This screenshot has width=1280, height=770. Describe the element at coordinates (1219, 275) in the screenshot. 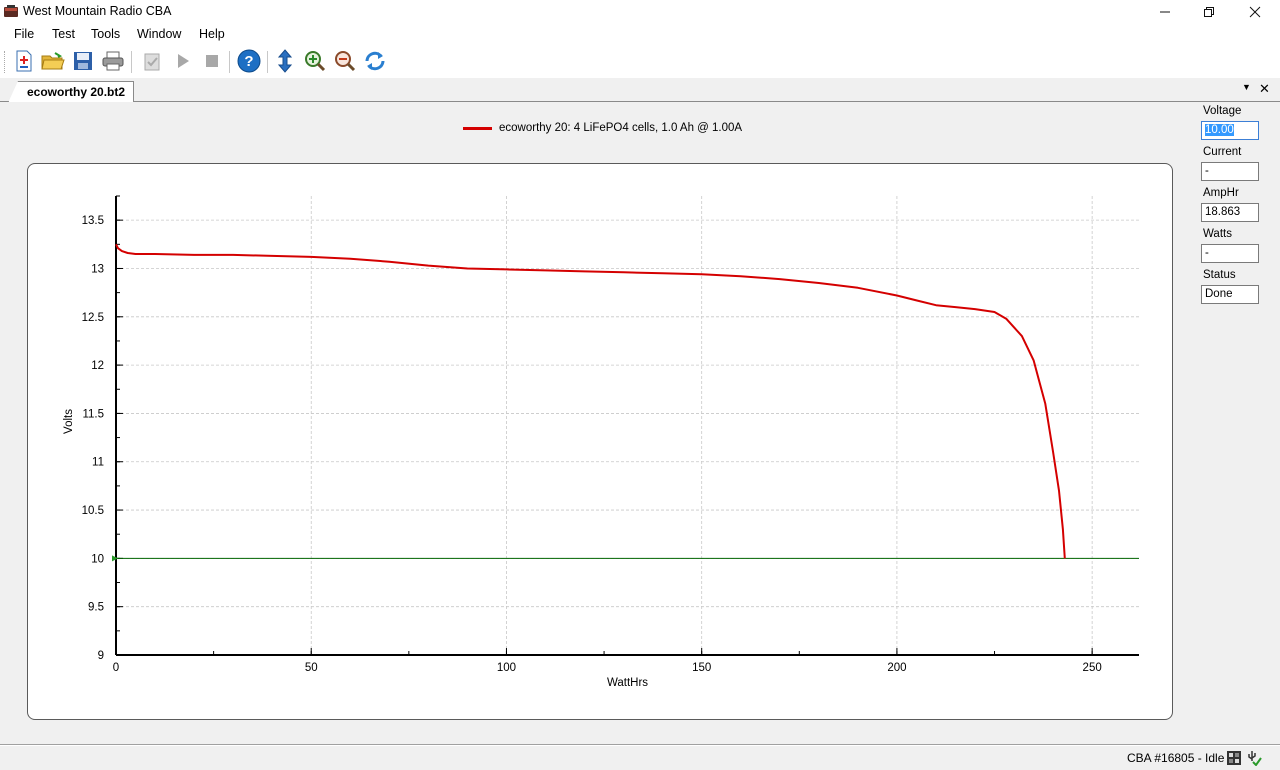

I see `status-label: Status` at that location.